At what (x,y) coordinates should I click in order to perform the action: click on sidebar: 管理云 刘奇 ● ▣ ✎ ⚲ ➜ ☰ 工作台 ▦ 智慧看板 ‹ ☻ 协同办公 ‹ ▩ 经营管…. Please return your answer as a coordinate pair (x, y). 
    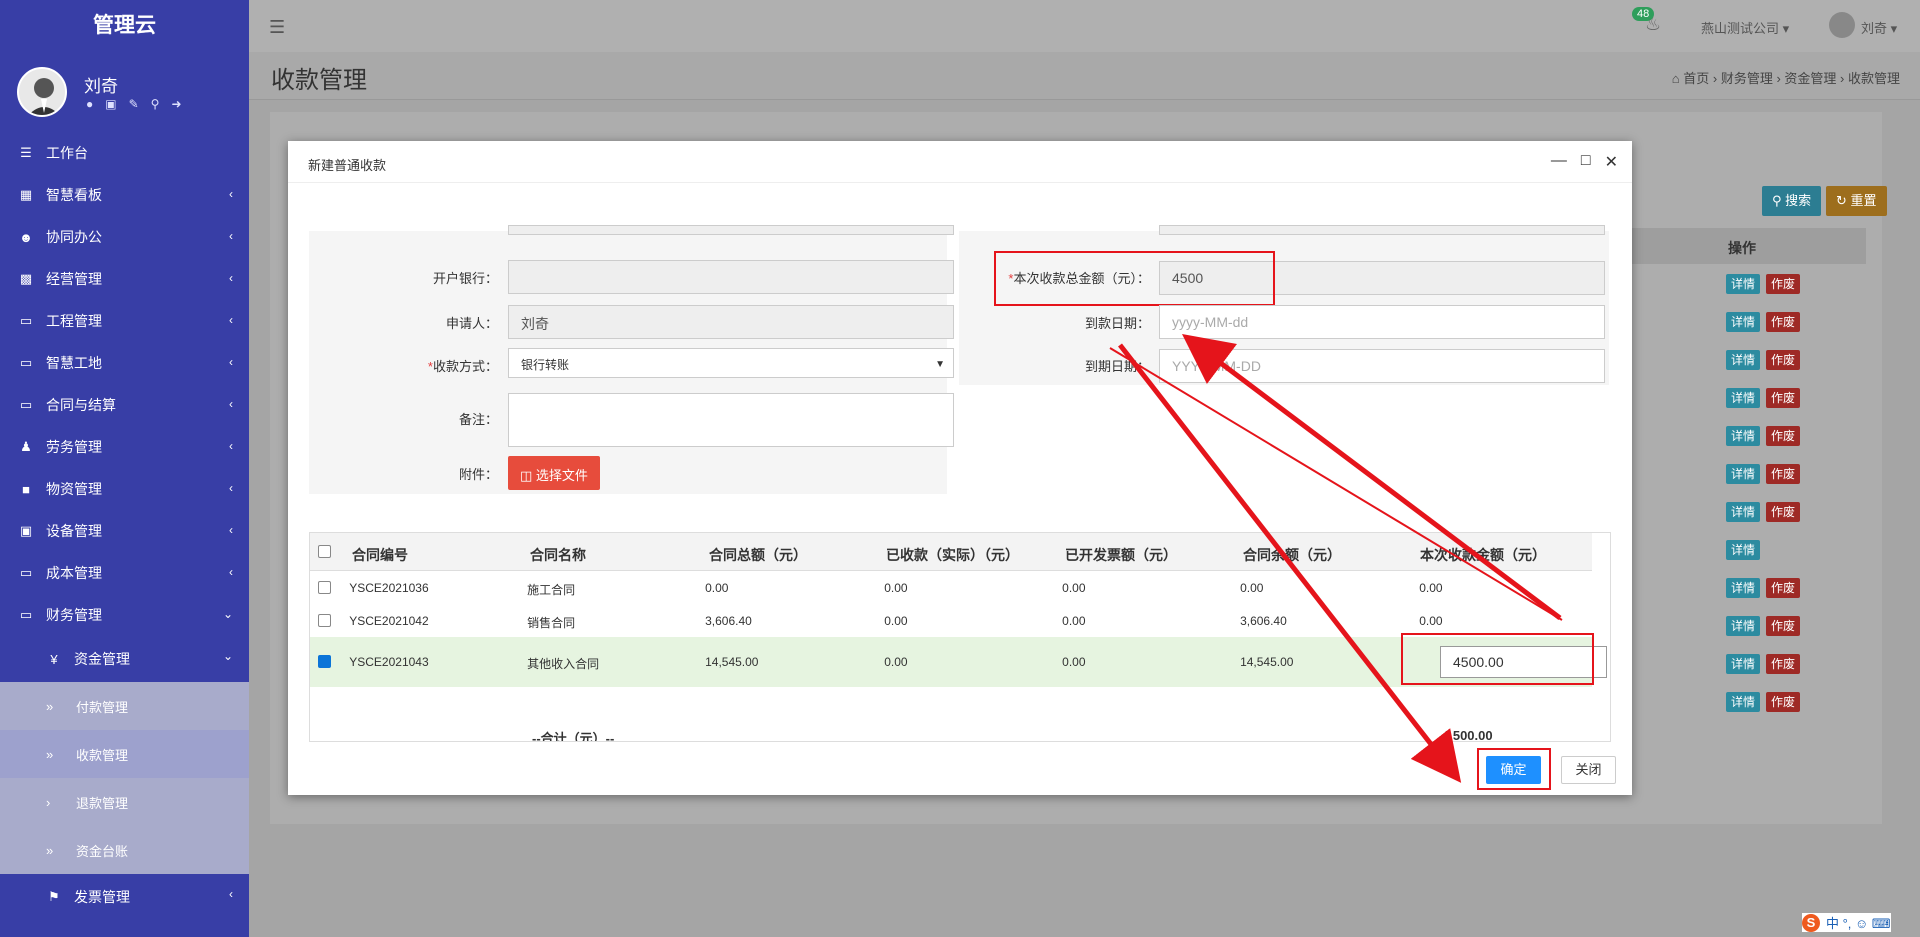
    Looking at the image, I should click on (124, 468).